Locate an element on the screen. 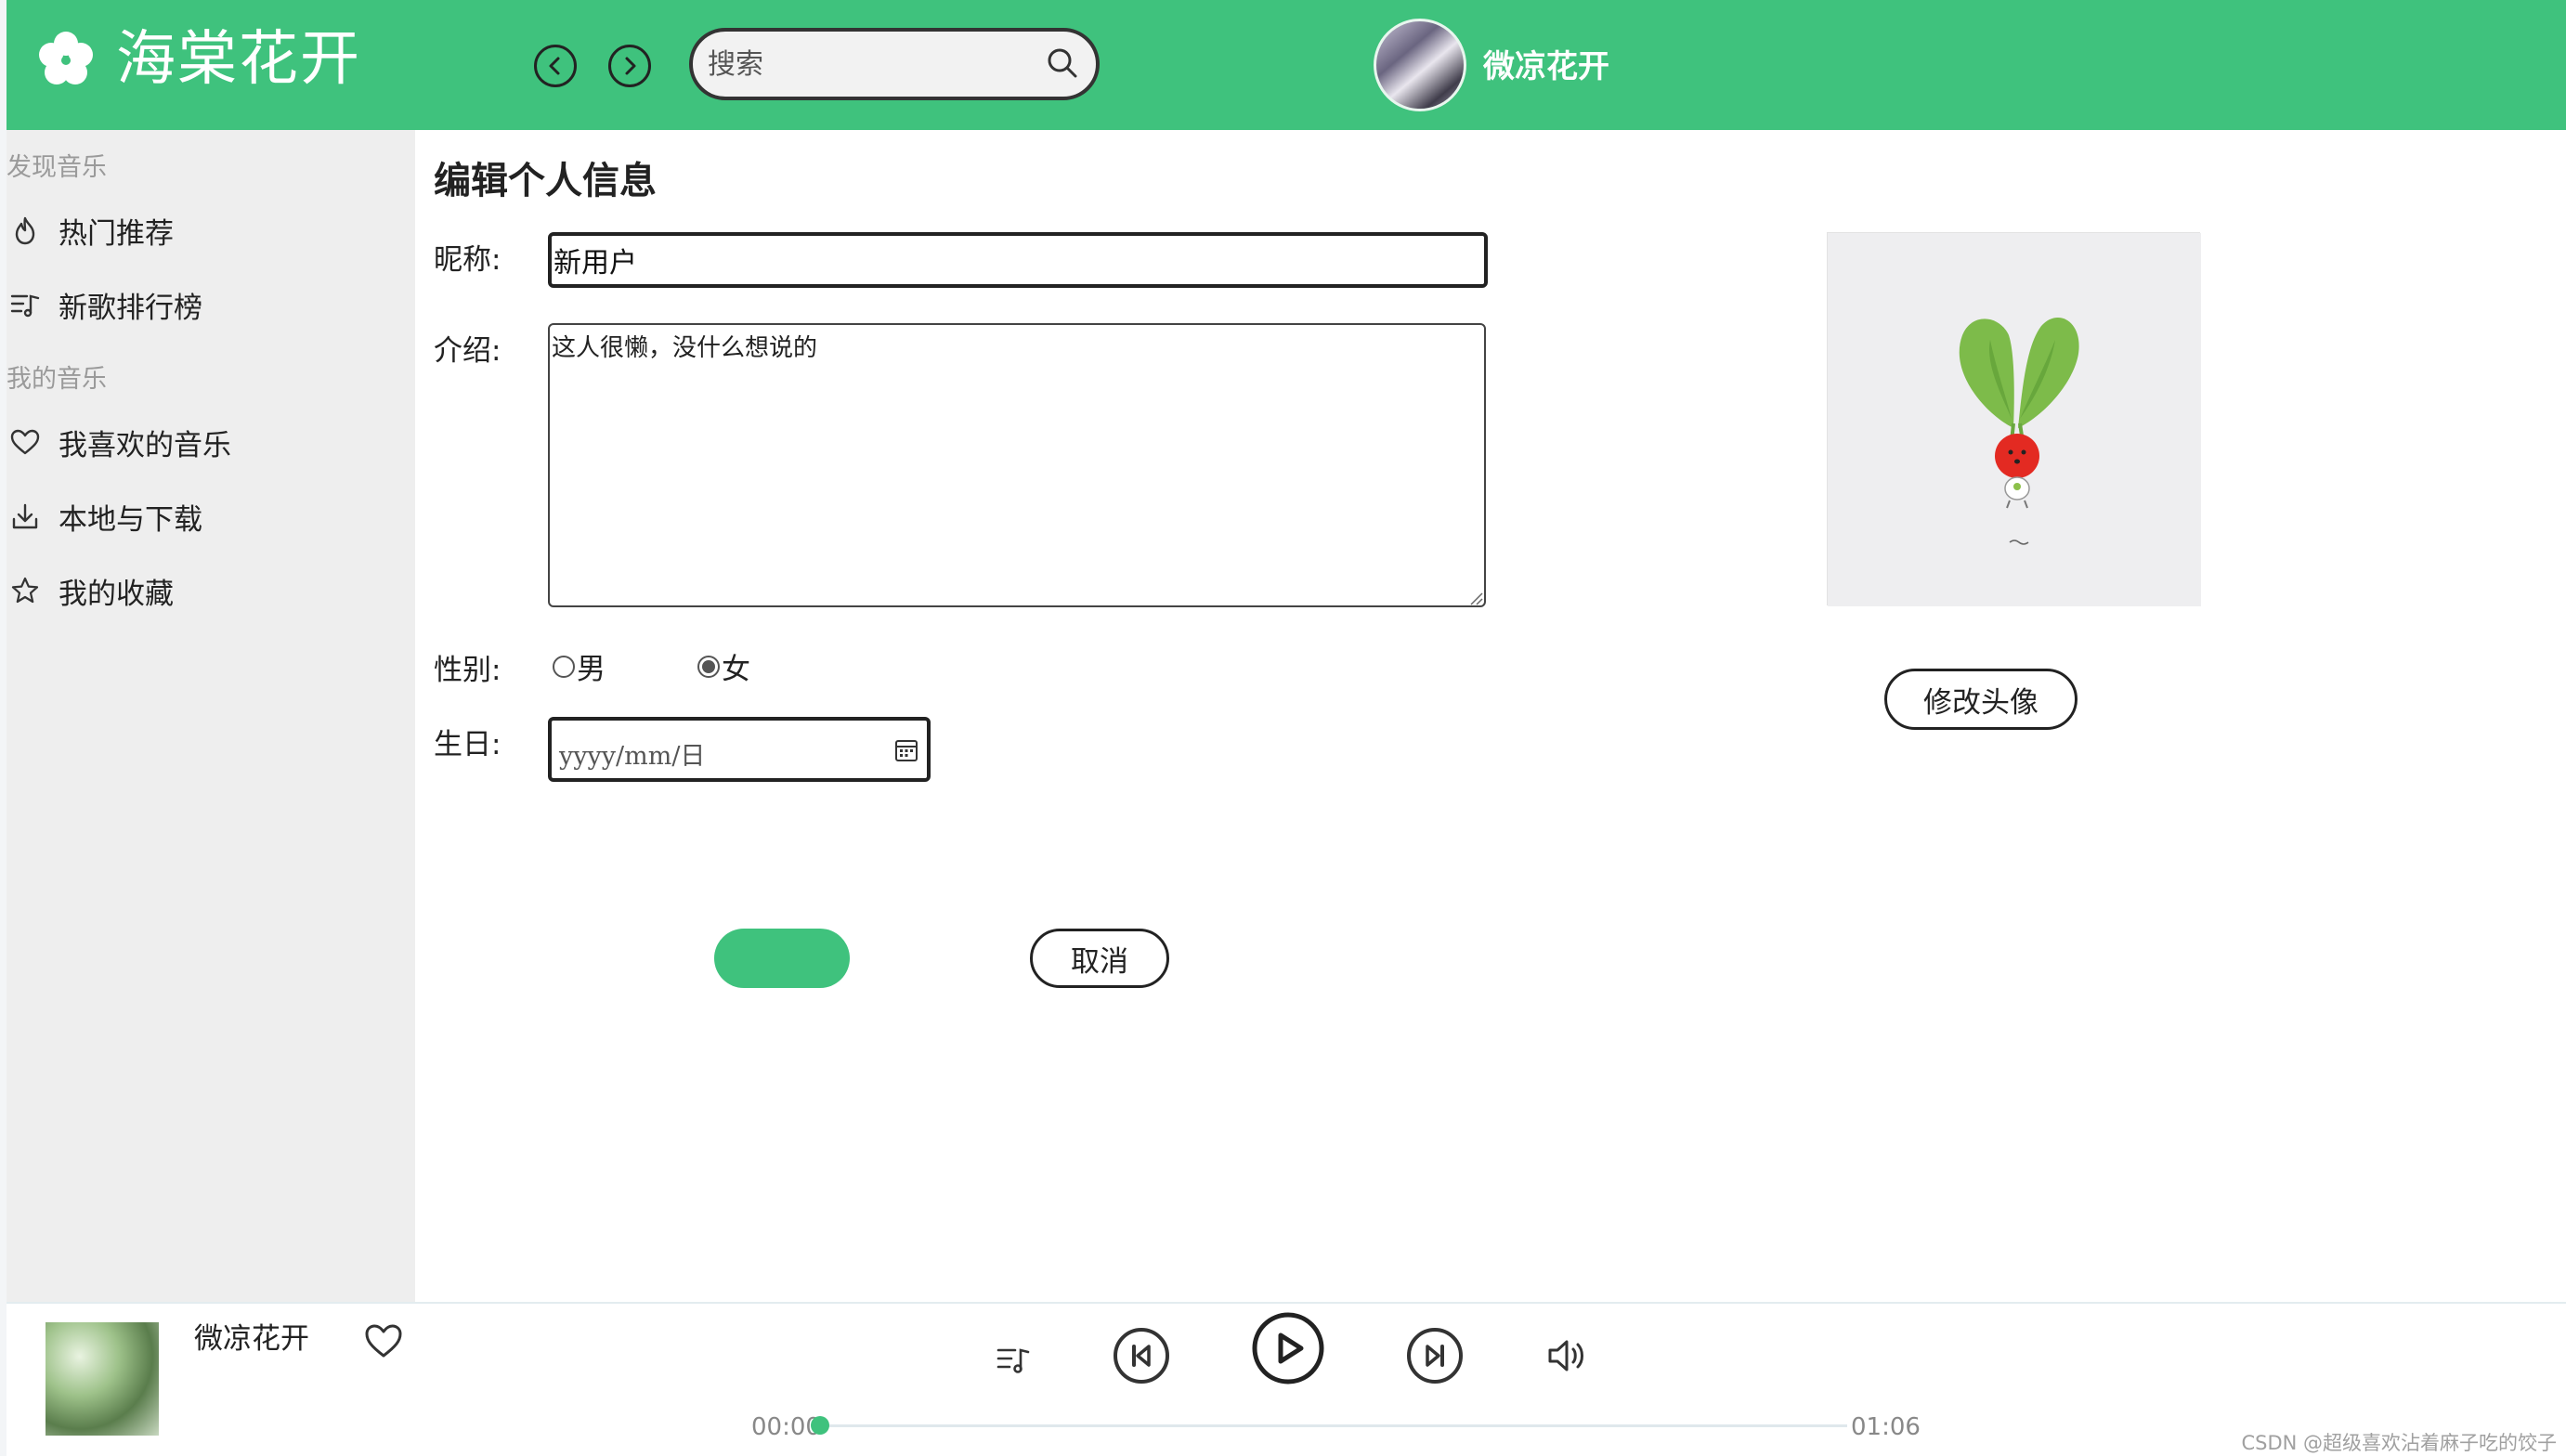 Image resolution: width=2566 pixels, height=1456 pixels. play-icon is located at coordinates (1288, 1348).